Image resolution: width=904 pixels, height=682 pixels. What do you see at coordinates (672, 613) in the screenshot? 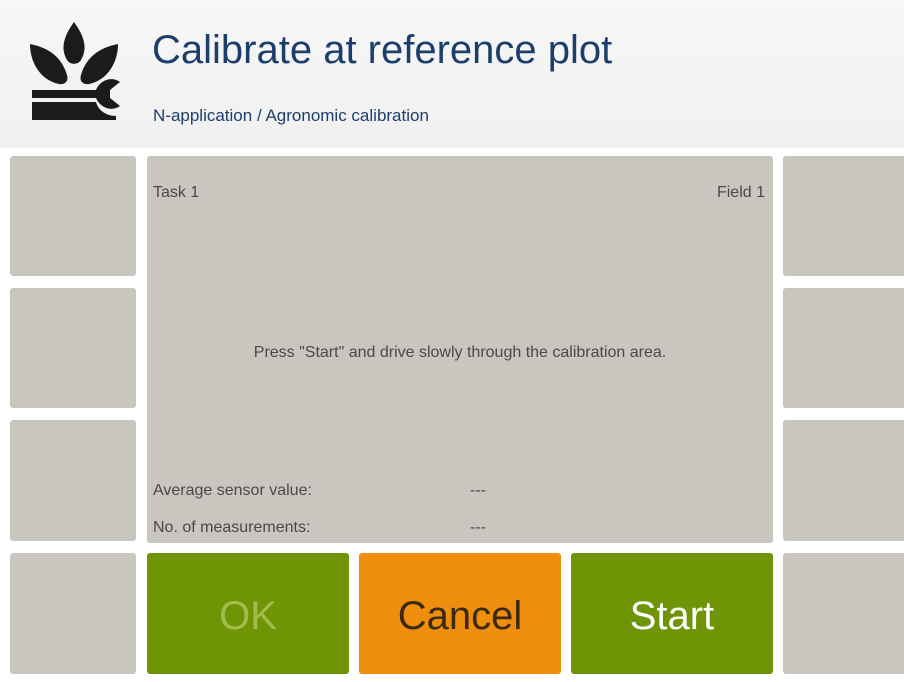
I see `start-button: Start` at bounding box center [672, 613].